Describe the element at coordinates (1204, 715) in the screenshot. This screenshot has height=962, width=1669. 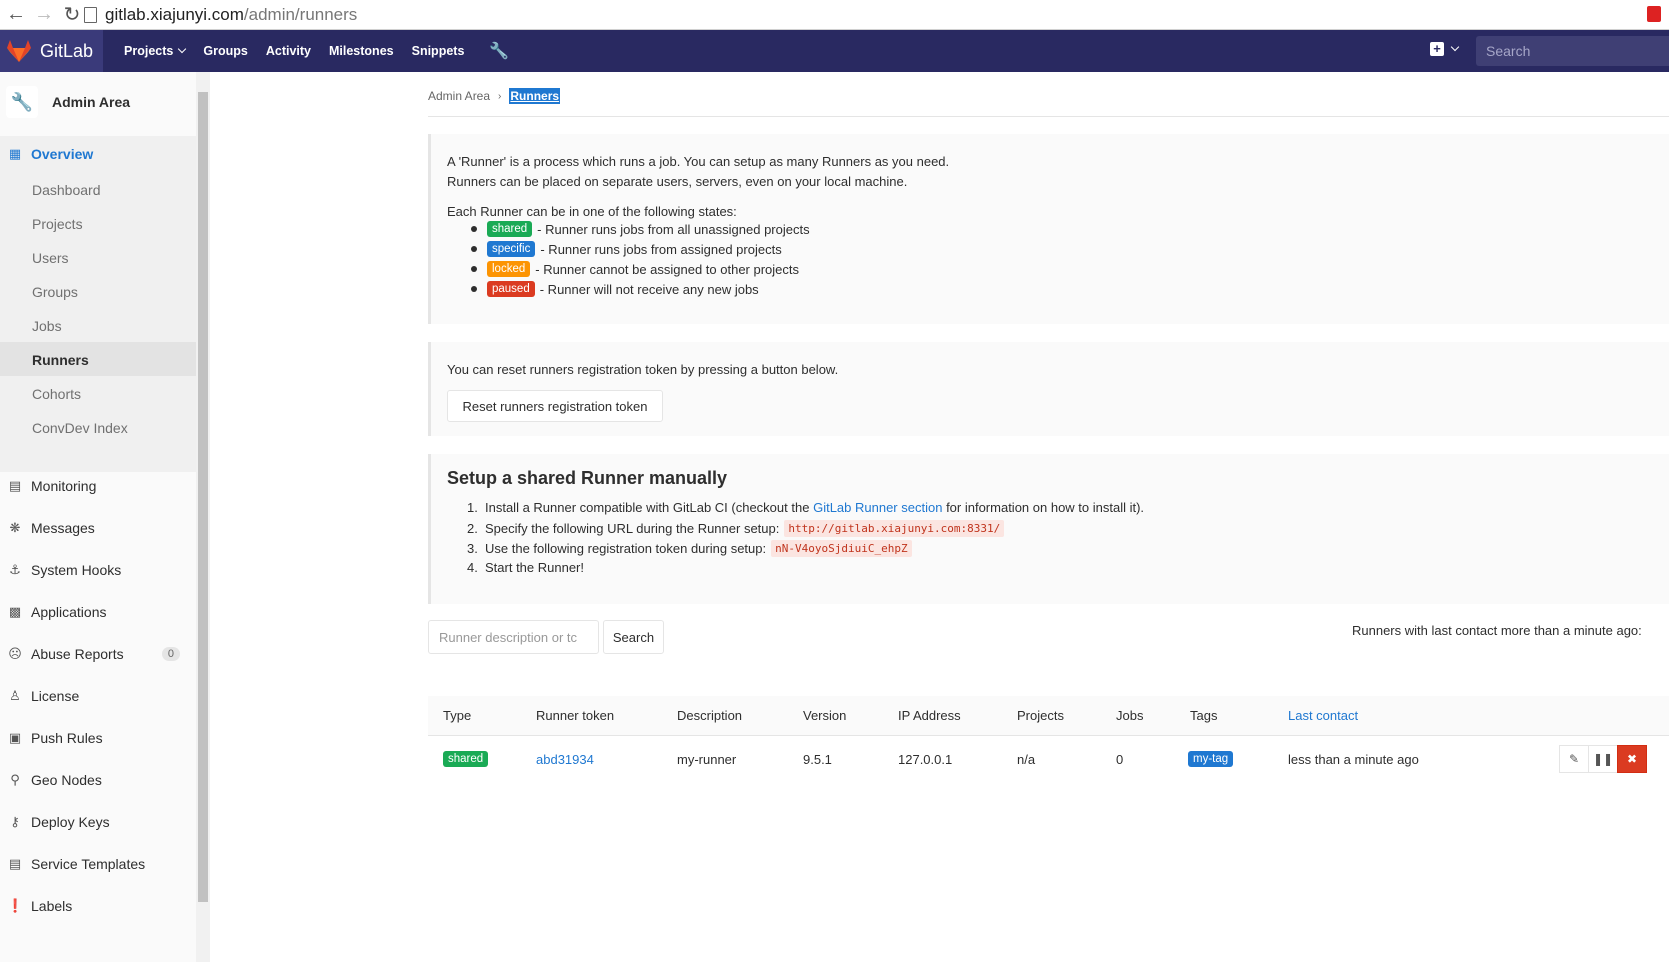
I see `col-tags: Tags` at that location.